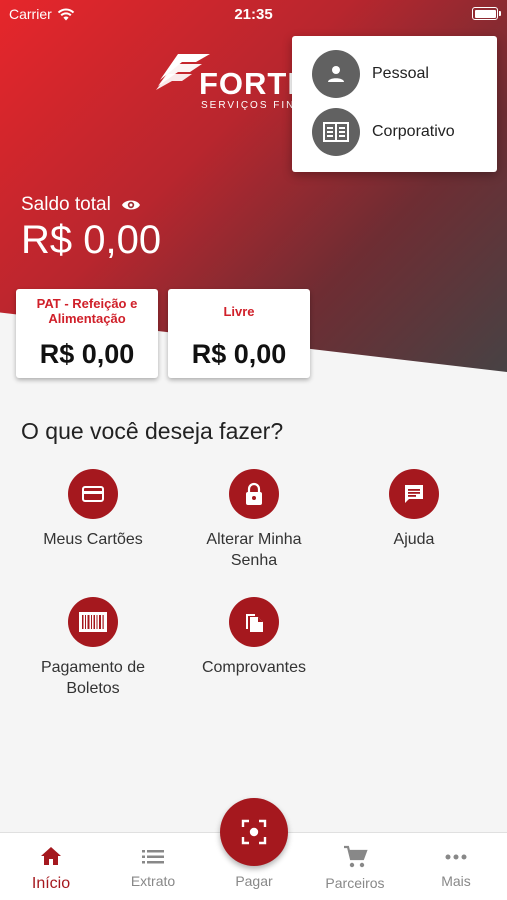  I want to click on balance-label: Saldo total, so click(66, 204).